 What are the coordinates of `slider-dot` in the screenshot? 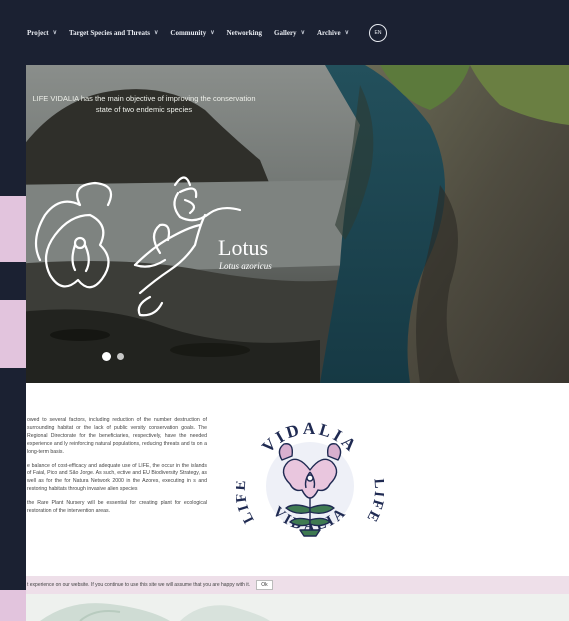 It's located at (120, 356).